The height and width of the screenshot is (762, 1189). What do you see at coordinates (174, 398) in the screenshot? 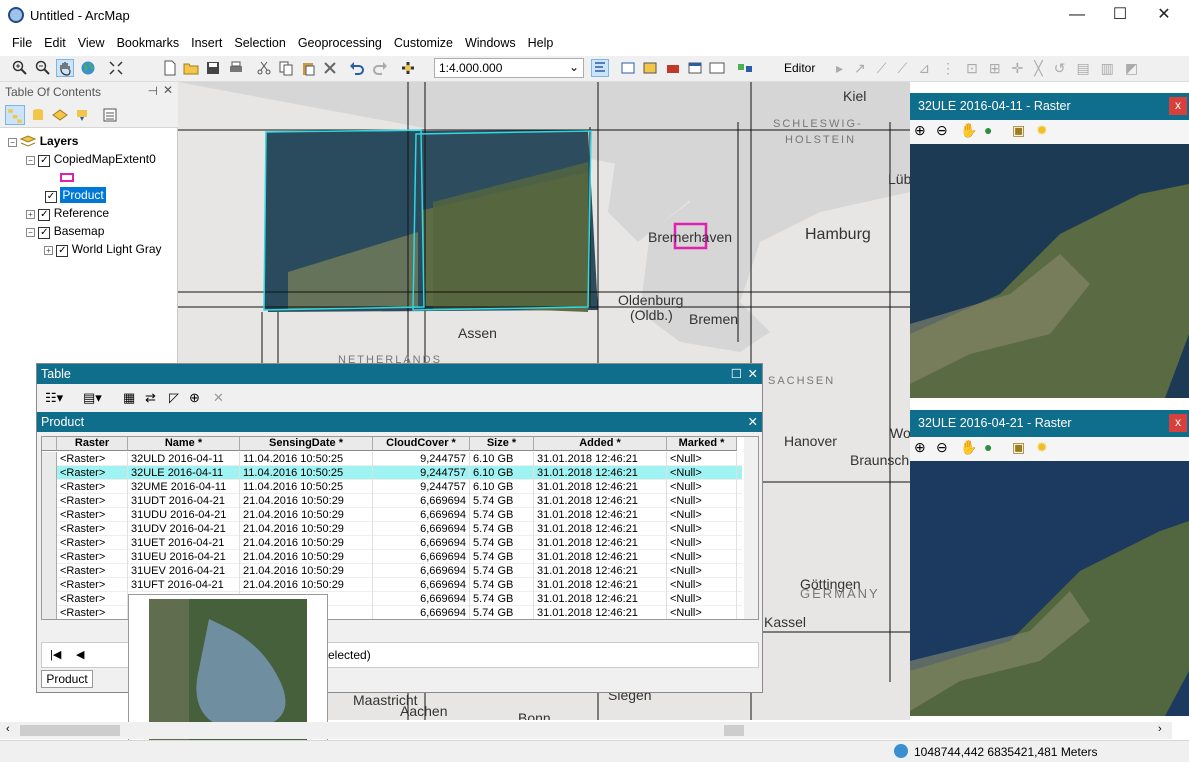
I see `clear-selection-icon: ◸` at bounding box center [174, 398].